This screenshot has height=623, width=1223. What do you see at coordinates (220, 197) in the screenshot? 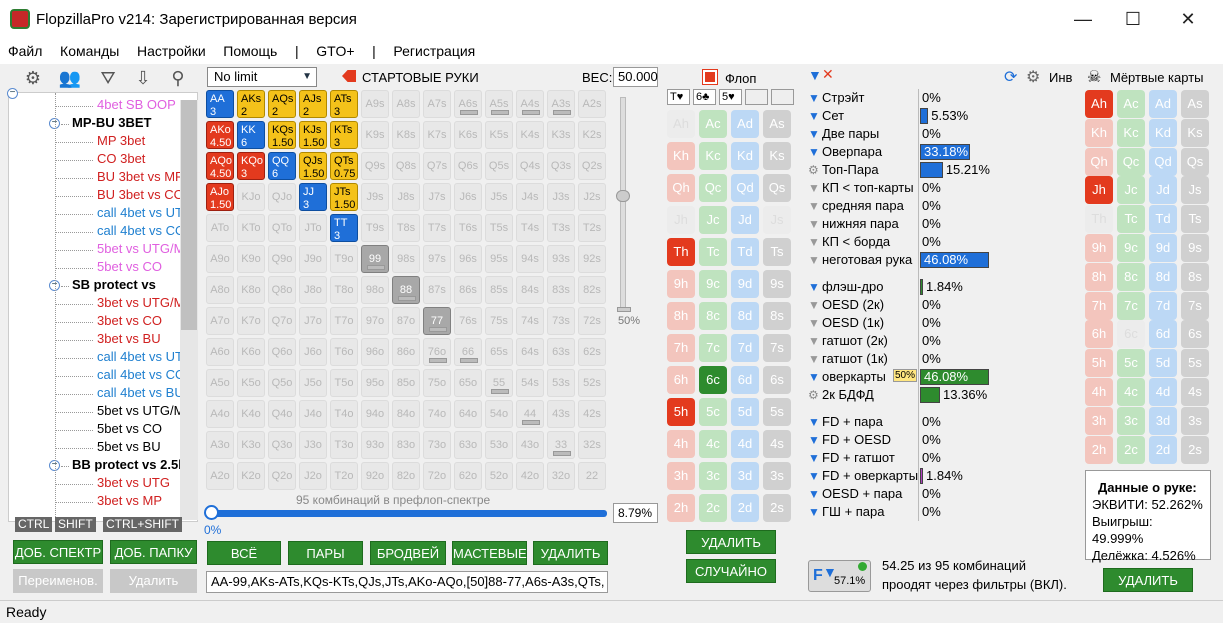
I see `hand-cell: AJo 1.50` at bounding box center [220, 197].